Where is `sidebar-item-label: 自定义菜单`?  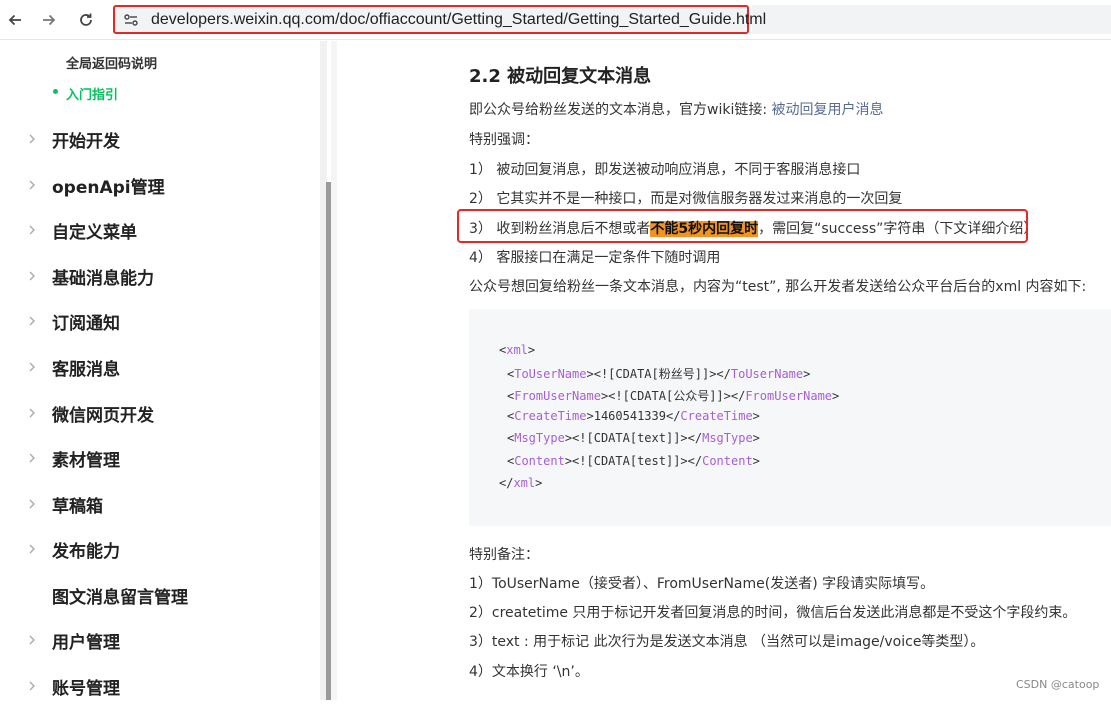 sidebar-item-label: 自定义菜单 is located at coordinates (94, 232).